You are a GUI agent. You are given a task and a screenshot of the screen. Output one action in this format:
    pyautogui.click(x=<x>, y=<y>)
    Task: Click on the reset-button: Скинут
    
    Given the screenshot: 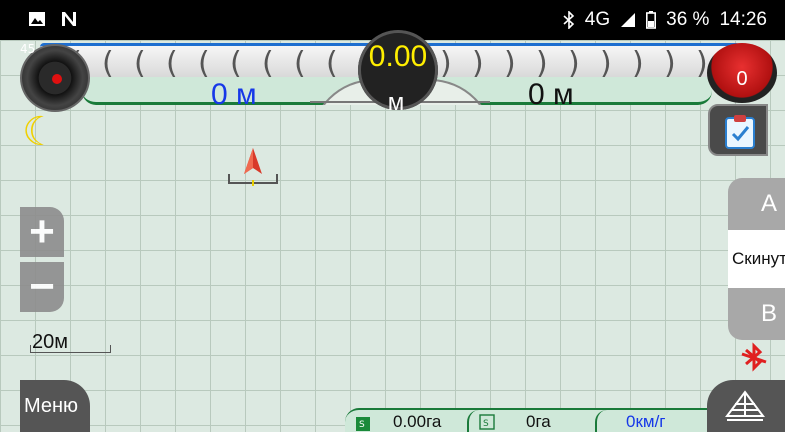 What is the action you would take?
    pyautogui.click(x=756, y=259)
    